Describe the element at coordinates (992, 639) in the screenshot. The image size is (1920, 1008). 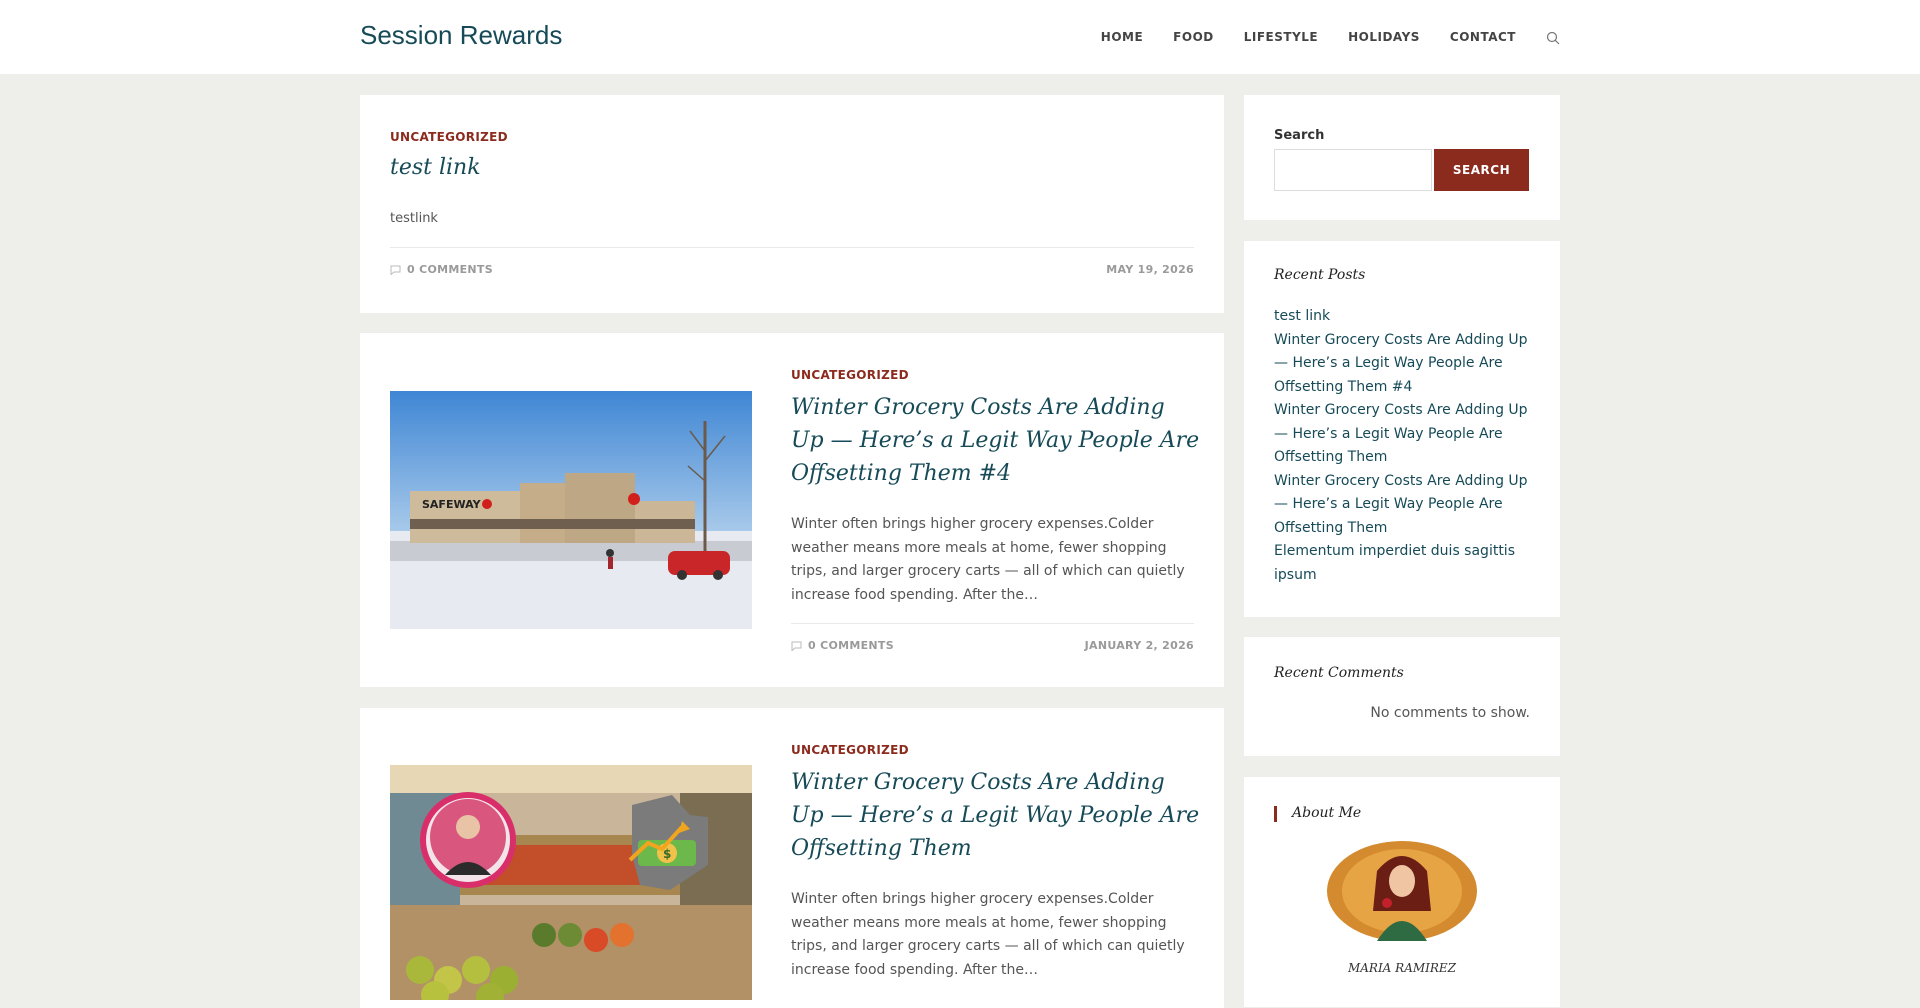
I see `post-meta: 0 COMMENTS JANUARY 2, 2026` at that location.